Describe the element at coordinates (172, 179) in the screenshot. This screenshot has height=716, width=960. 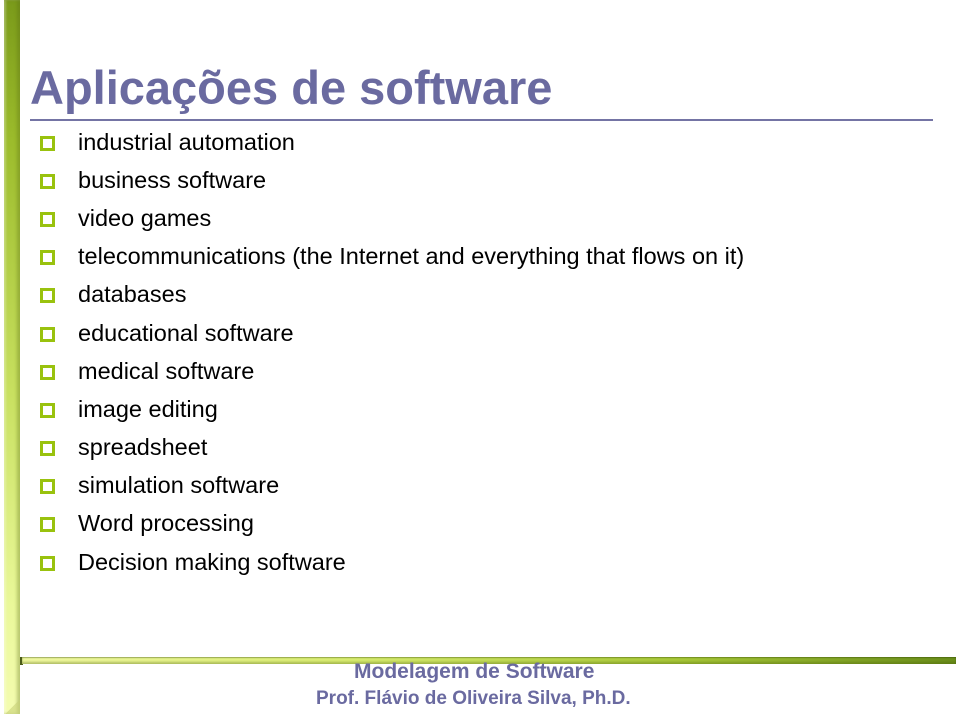
I see `list-item-text: business software` at that location.